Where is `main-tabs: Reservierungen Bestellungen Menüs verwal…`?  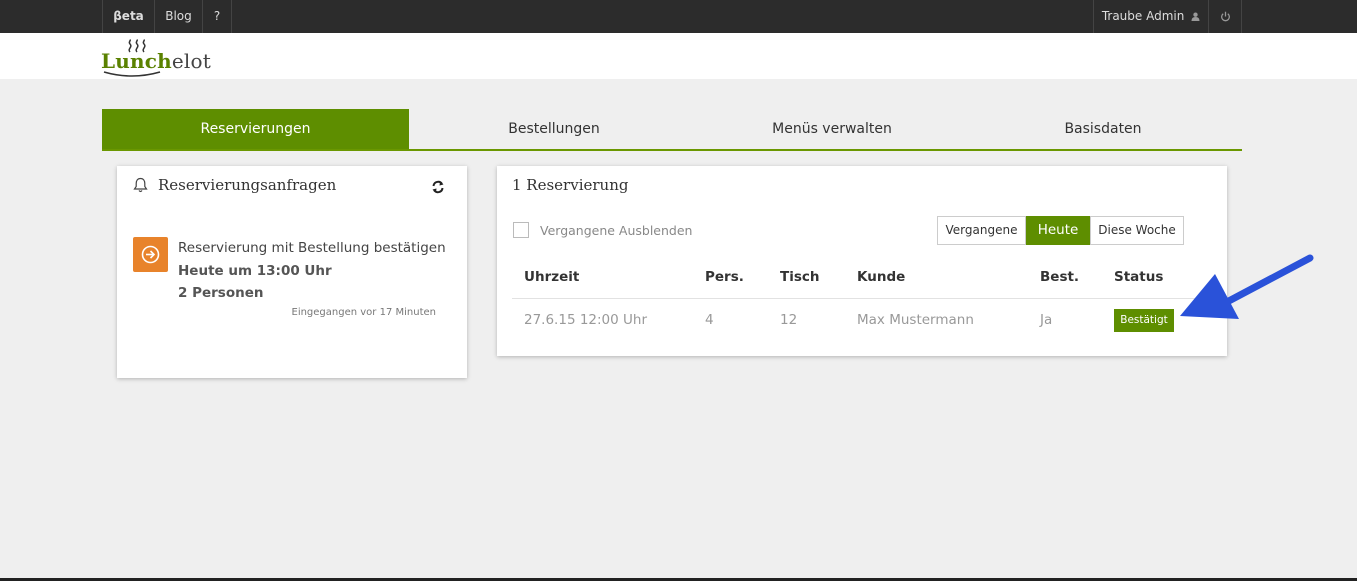 main-tabs: Reservierungen Bestellungen Menüs verwal… is located at coordinates (672, 130).